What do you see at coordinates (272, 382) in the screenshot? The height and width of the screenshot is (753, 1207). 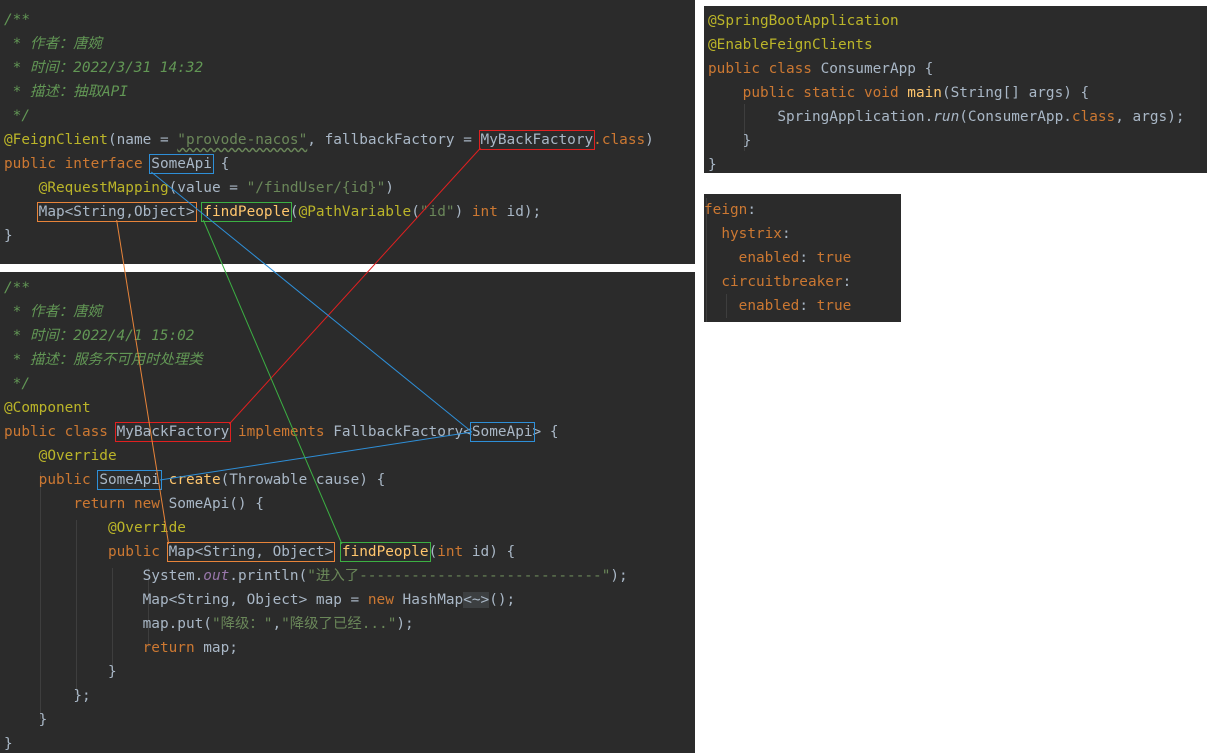 I see `connector-line-find-people` at bounding box center [272, 382].